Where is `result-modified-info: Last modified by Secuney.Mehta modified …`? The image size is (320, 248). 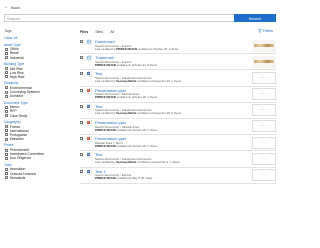 result-modified-info: Last modified by Secuney.Mehta modified … is located at coordinates (155, 81).